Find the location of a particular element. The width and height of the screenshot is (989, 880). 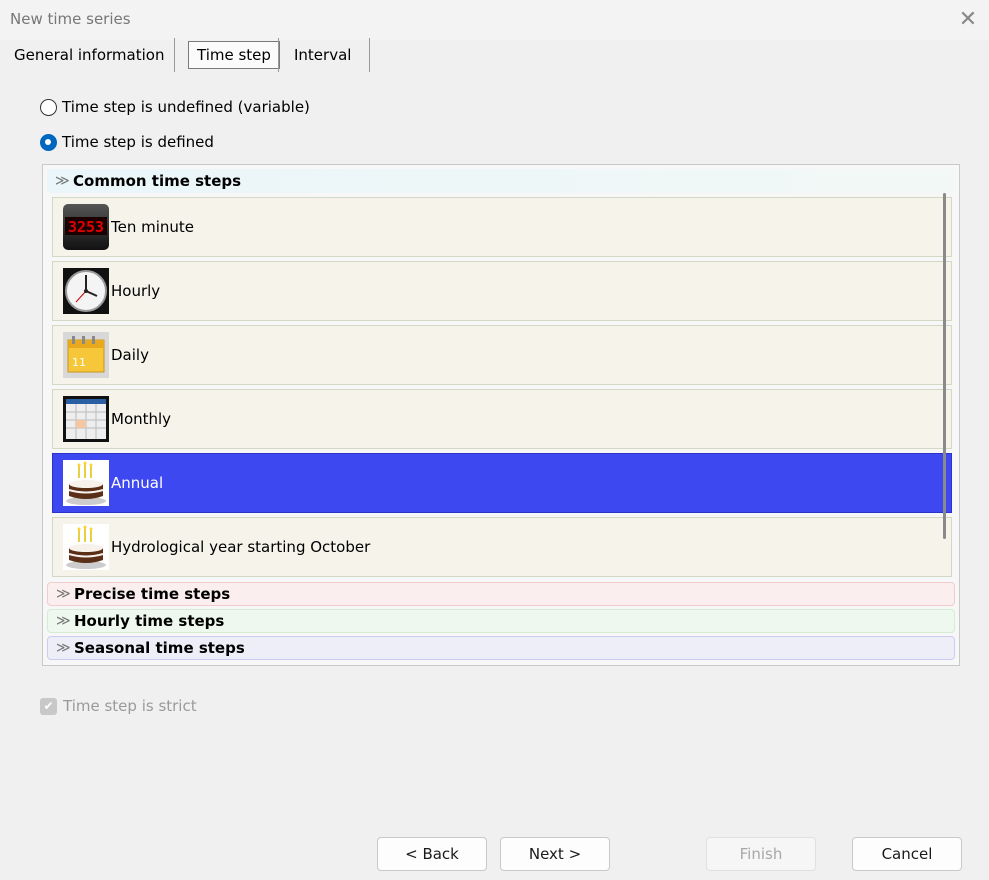

checkbox-label: Time step is strict is located at coordinates (130, 706).